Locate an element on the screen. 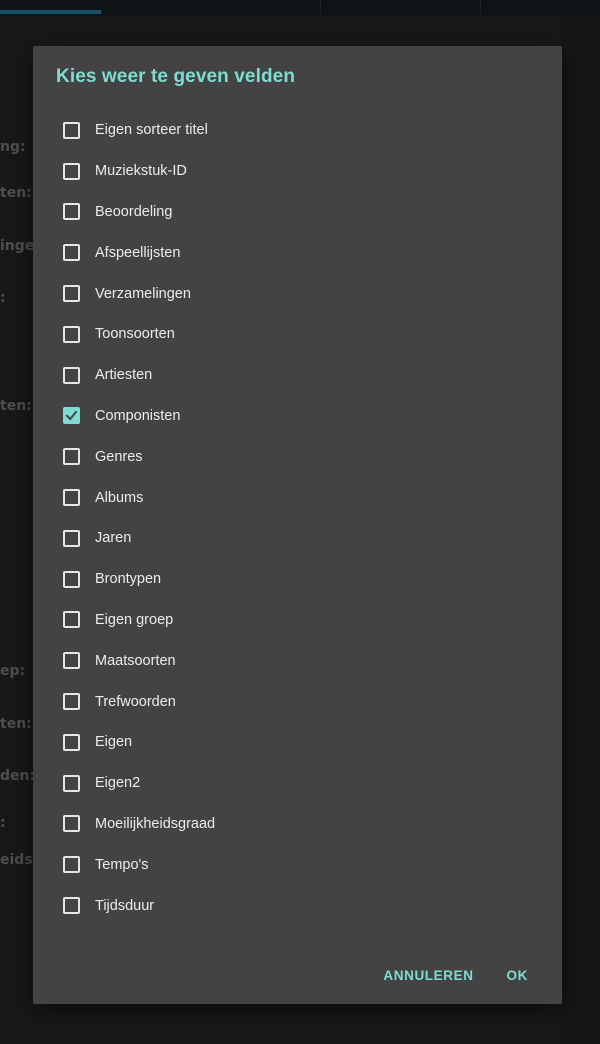  field-option: Jaren is located at coordinates (297, 538).